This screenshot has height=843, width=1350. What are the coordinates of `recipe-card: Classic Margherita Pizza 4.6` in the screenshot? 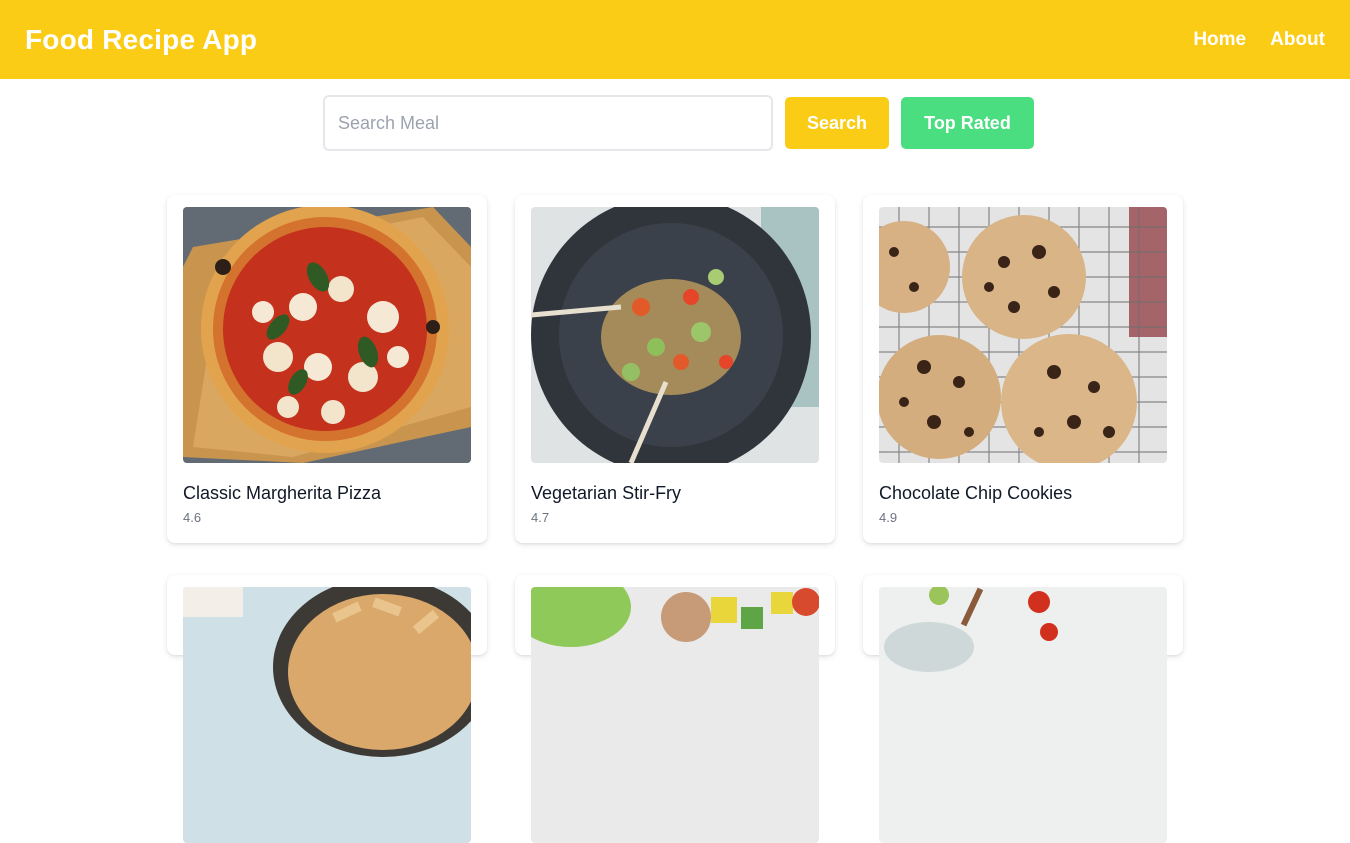 It's located at (327, 369).